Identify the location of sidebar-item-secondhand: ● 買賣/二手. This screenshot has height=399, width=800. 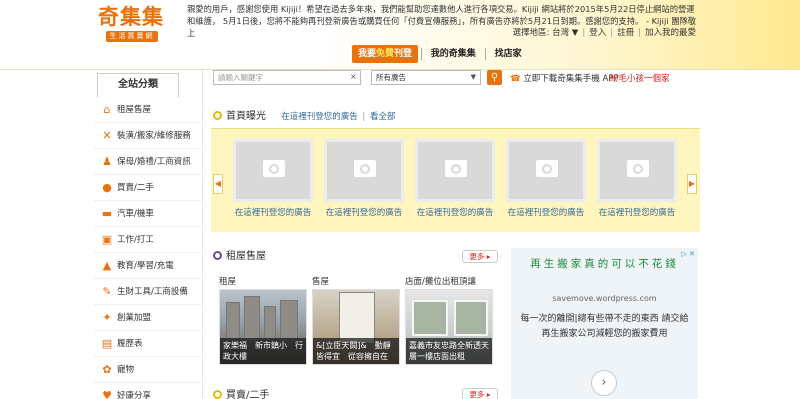
(148, 188).